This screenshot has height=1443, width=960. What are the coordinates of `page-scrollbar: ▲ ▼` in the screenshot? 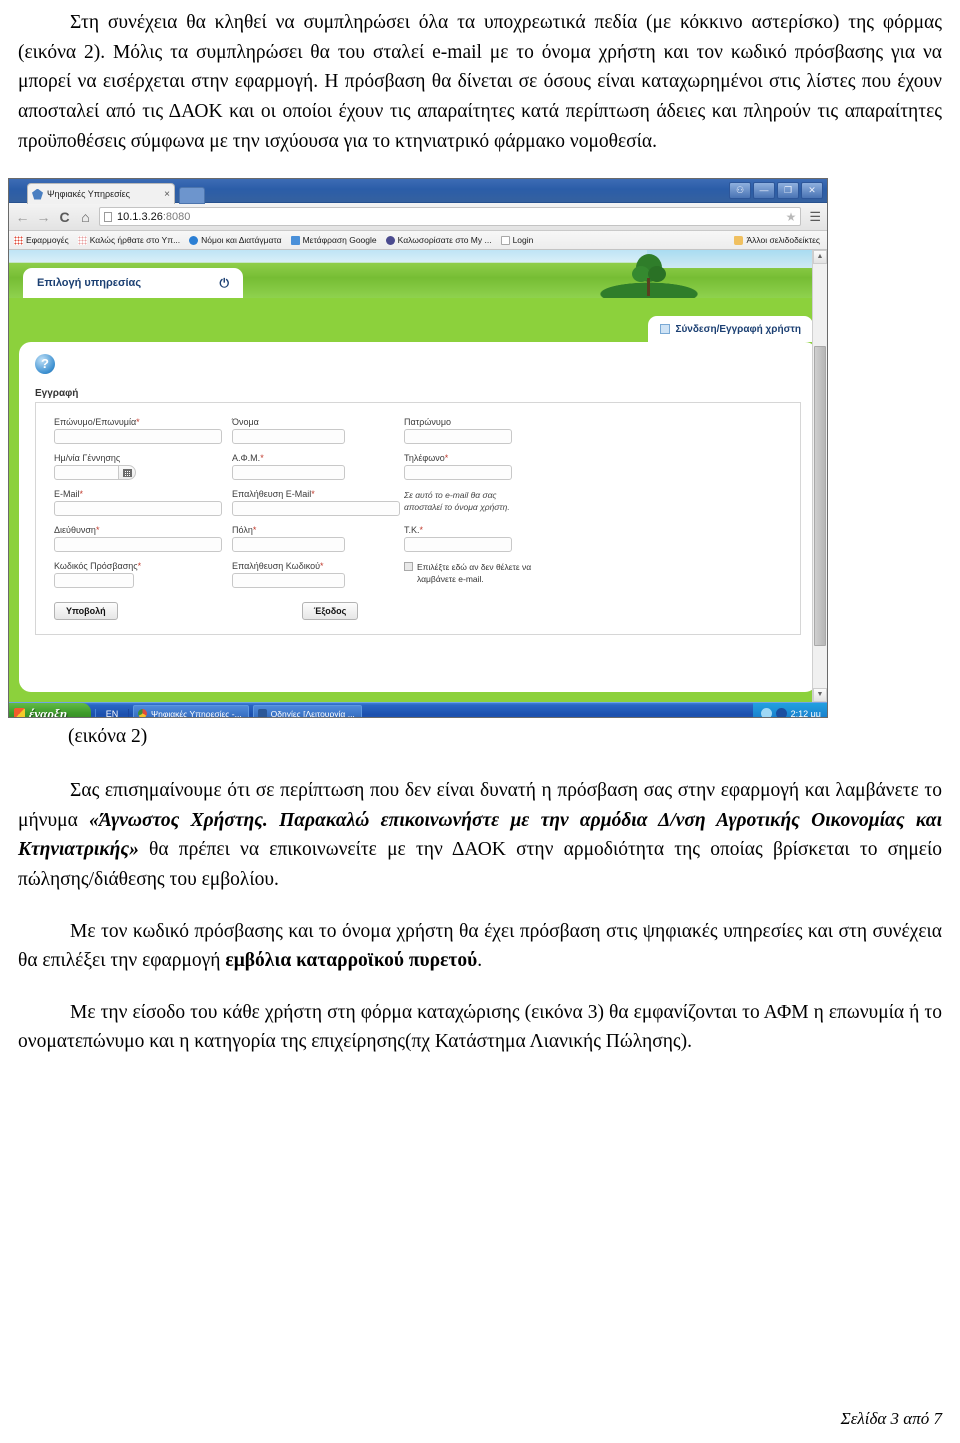 It's located at (819, 476).